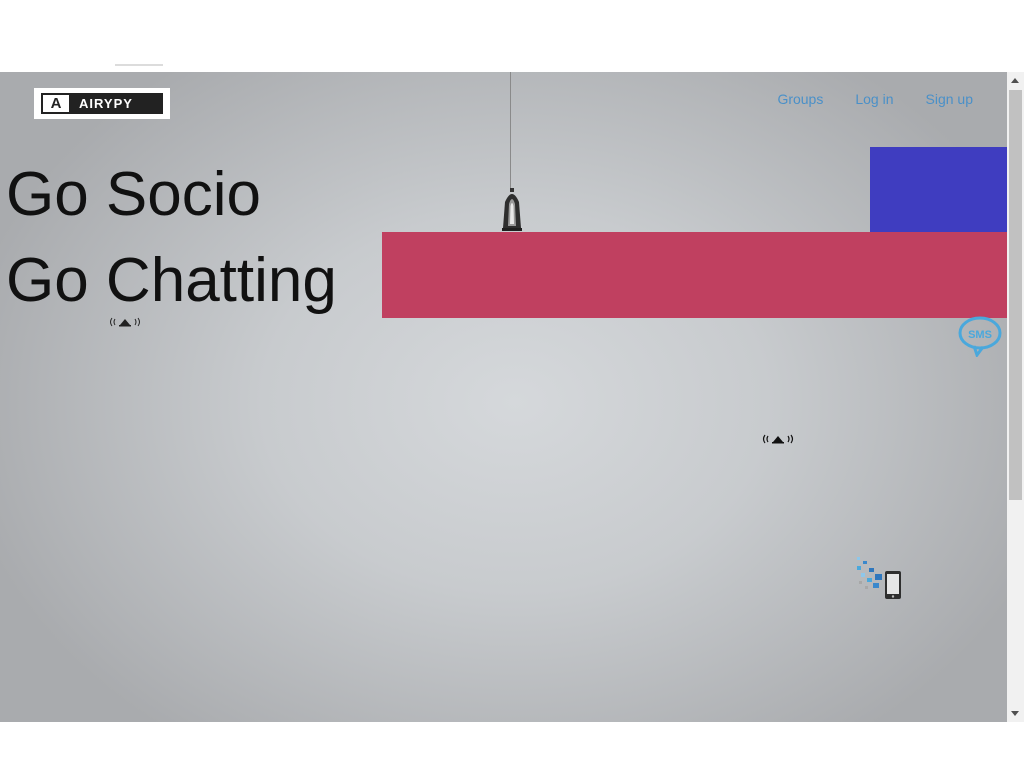  I want to click on nav-groups-link: Groups, so click(800, 99).